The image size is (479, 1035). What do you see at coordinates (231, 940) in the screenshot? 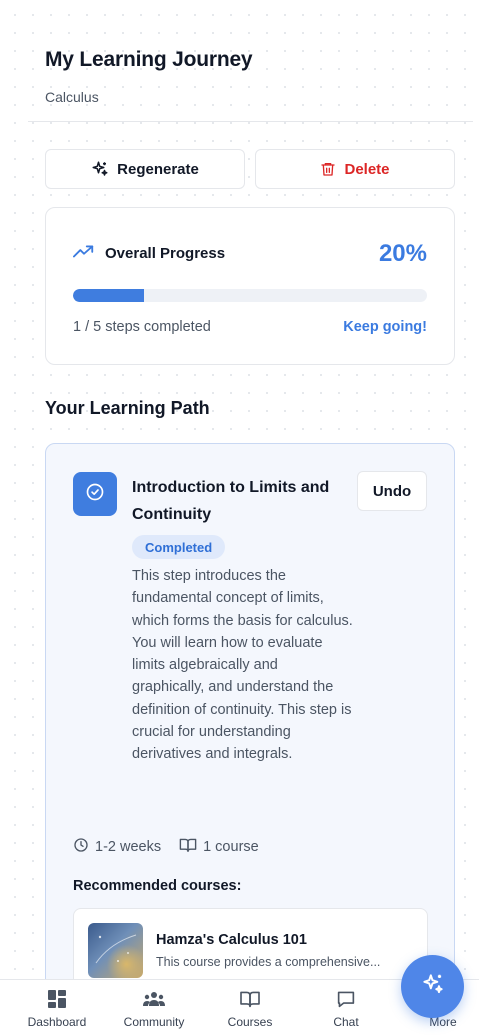
I see `course-title: Hamza's Calculus 101` at bounding box center [231, 940].